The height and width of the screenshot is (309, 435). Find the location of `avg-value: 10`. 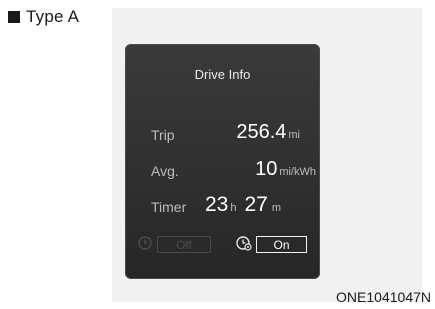

avg-value: 10 is located at coordinates (266, 169).